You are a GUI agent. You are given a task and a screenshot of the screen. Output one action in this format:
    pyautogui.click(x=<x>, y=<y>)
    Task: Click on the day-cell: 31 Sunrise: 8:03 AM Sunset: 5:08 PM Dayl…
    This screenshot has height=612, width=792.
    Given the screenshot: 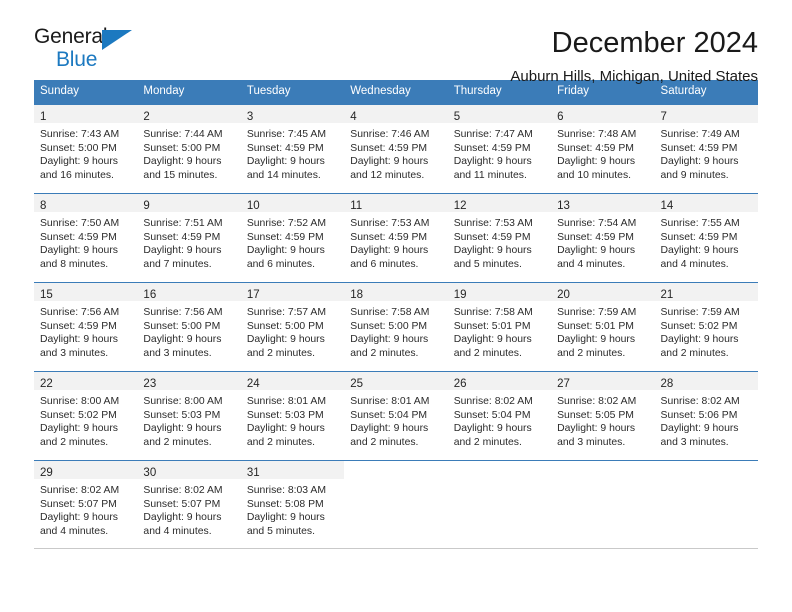 What is the action you would take?
    pyautogui.click(x=292, y=504)
    